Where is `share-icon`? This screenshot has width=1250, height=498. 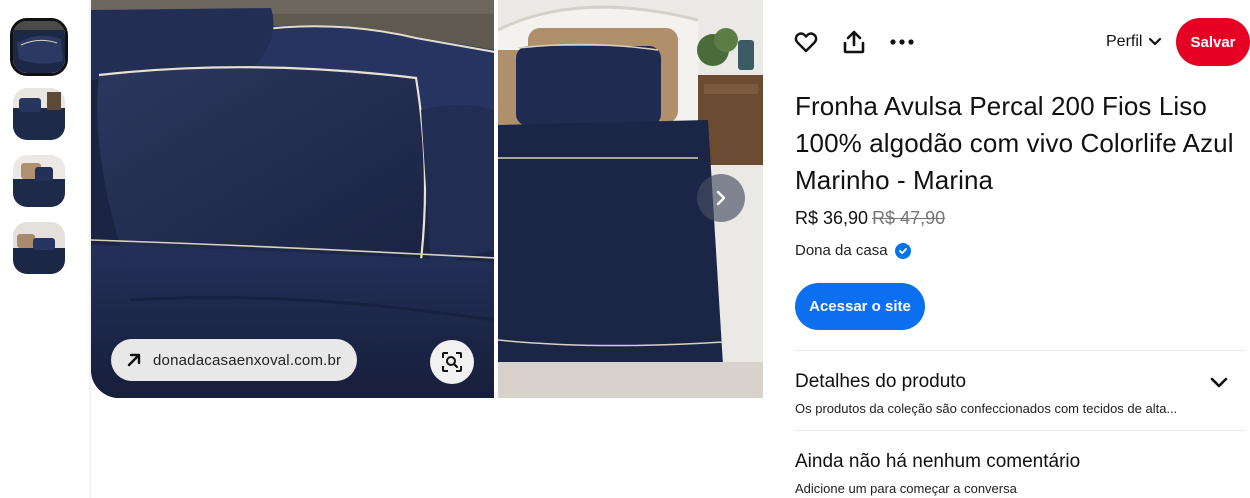 share-icon is located at coordinates (854, 42).